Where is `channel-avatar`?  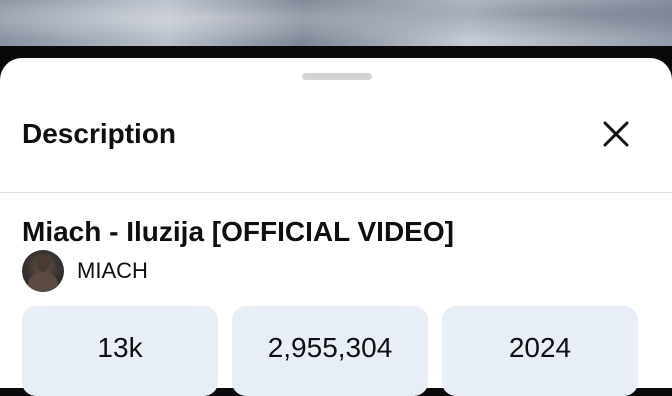
channel-avatar is located at coordinates (43, 271).